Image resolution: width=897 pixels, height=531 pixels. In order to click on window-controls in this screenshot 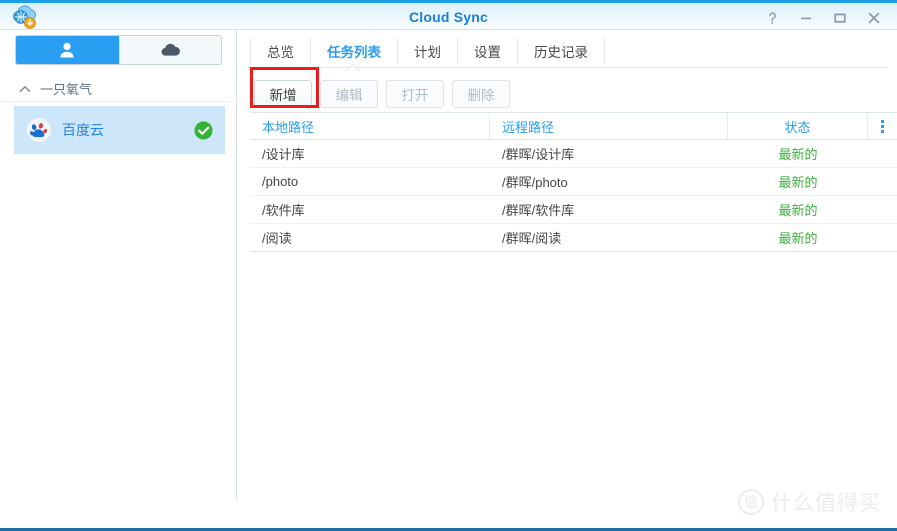, I will do `click(823, 18)`.